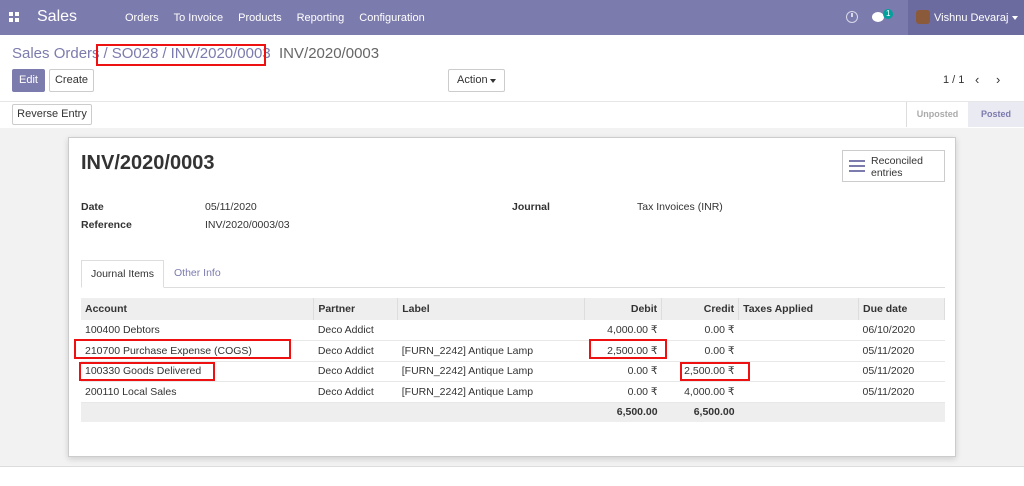 This screenshot has height=486, width=1024. I want to click on column-header-taxes: Taxes Applied, so click(798, 309).